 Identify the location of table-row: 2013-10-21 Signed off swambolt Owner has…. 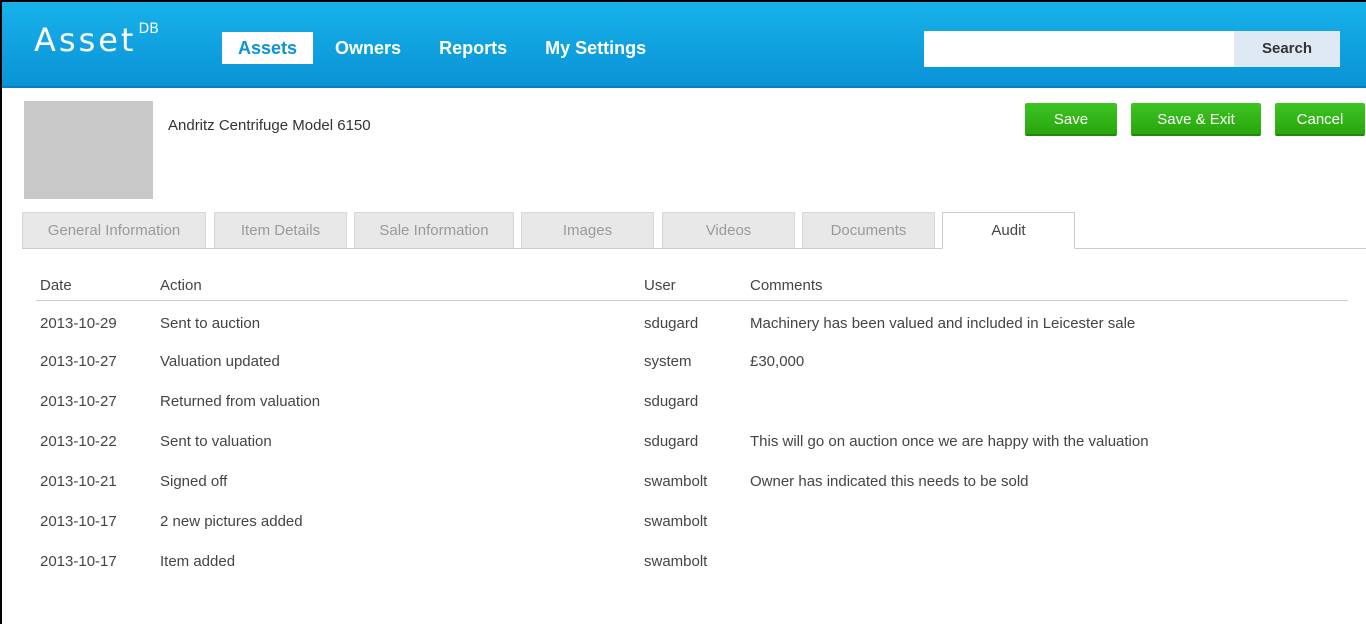
(692, 480).